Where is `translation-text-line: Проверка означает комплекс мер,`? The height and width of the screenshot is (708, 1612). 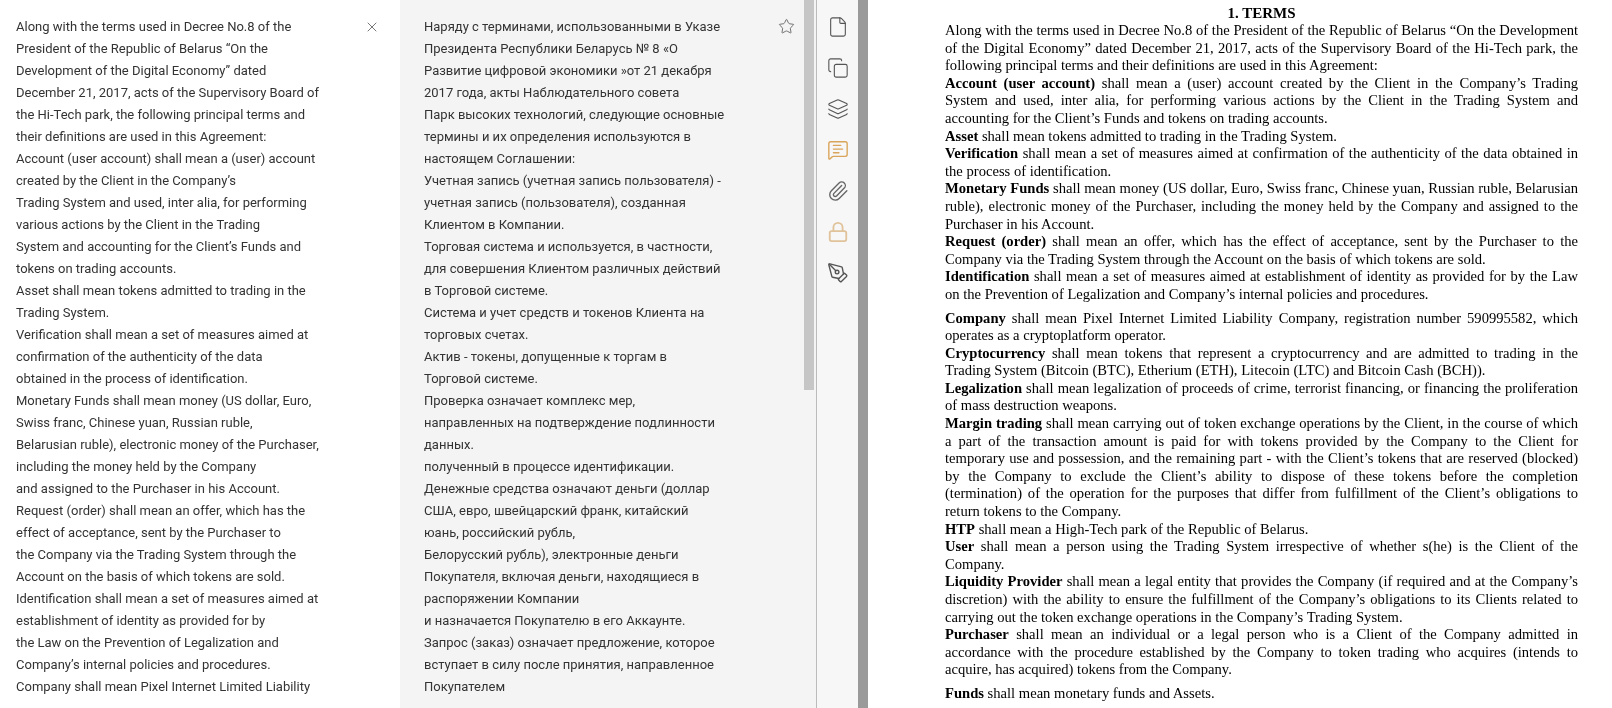
translation-text-line: Проверка означает комплекс мер, is located at coordinates (530, 401).